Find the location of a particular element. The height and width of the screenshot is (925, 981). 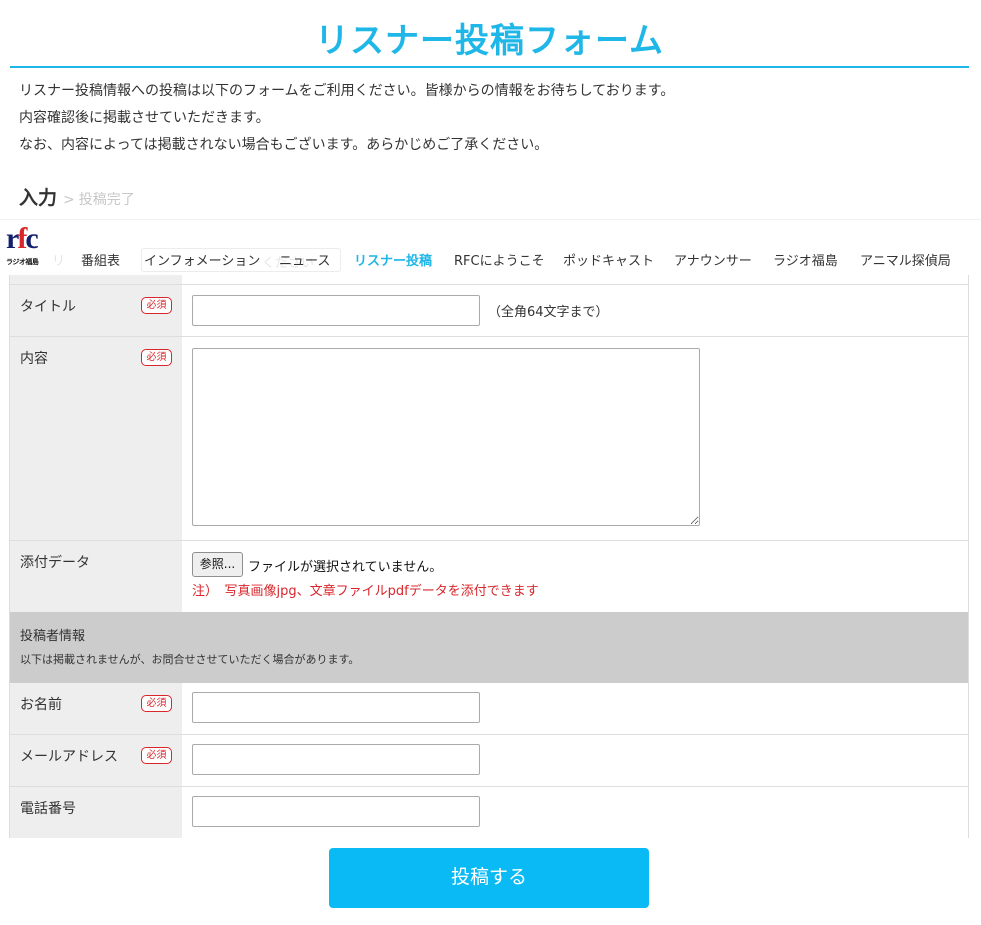

title-length-hint: （全角64文字まで） is located at coordinates (548, 312).